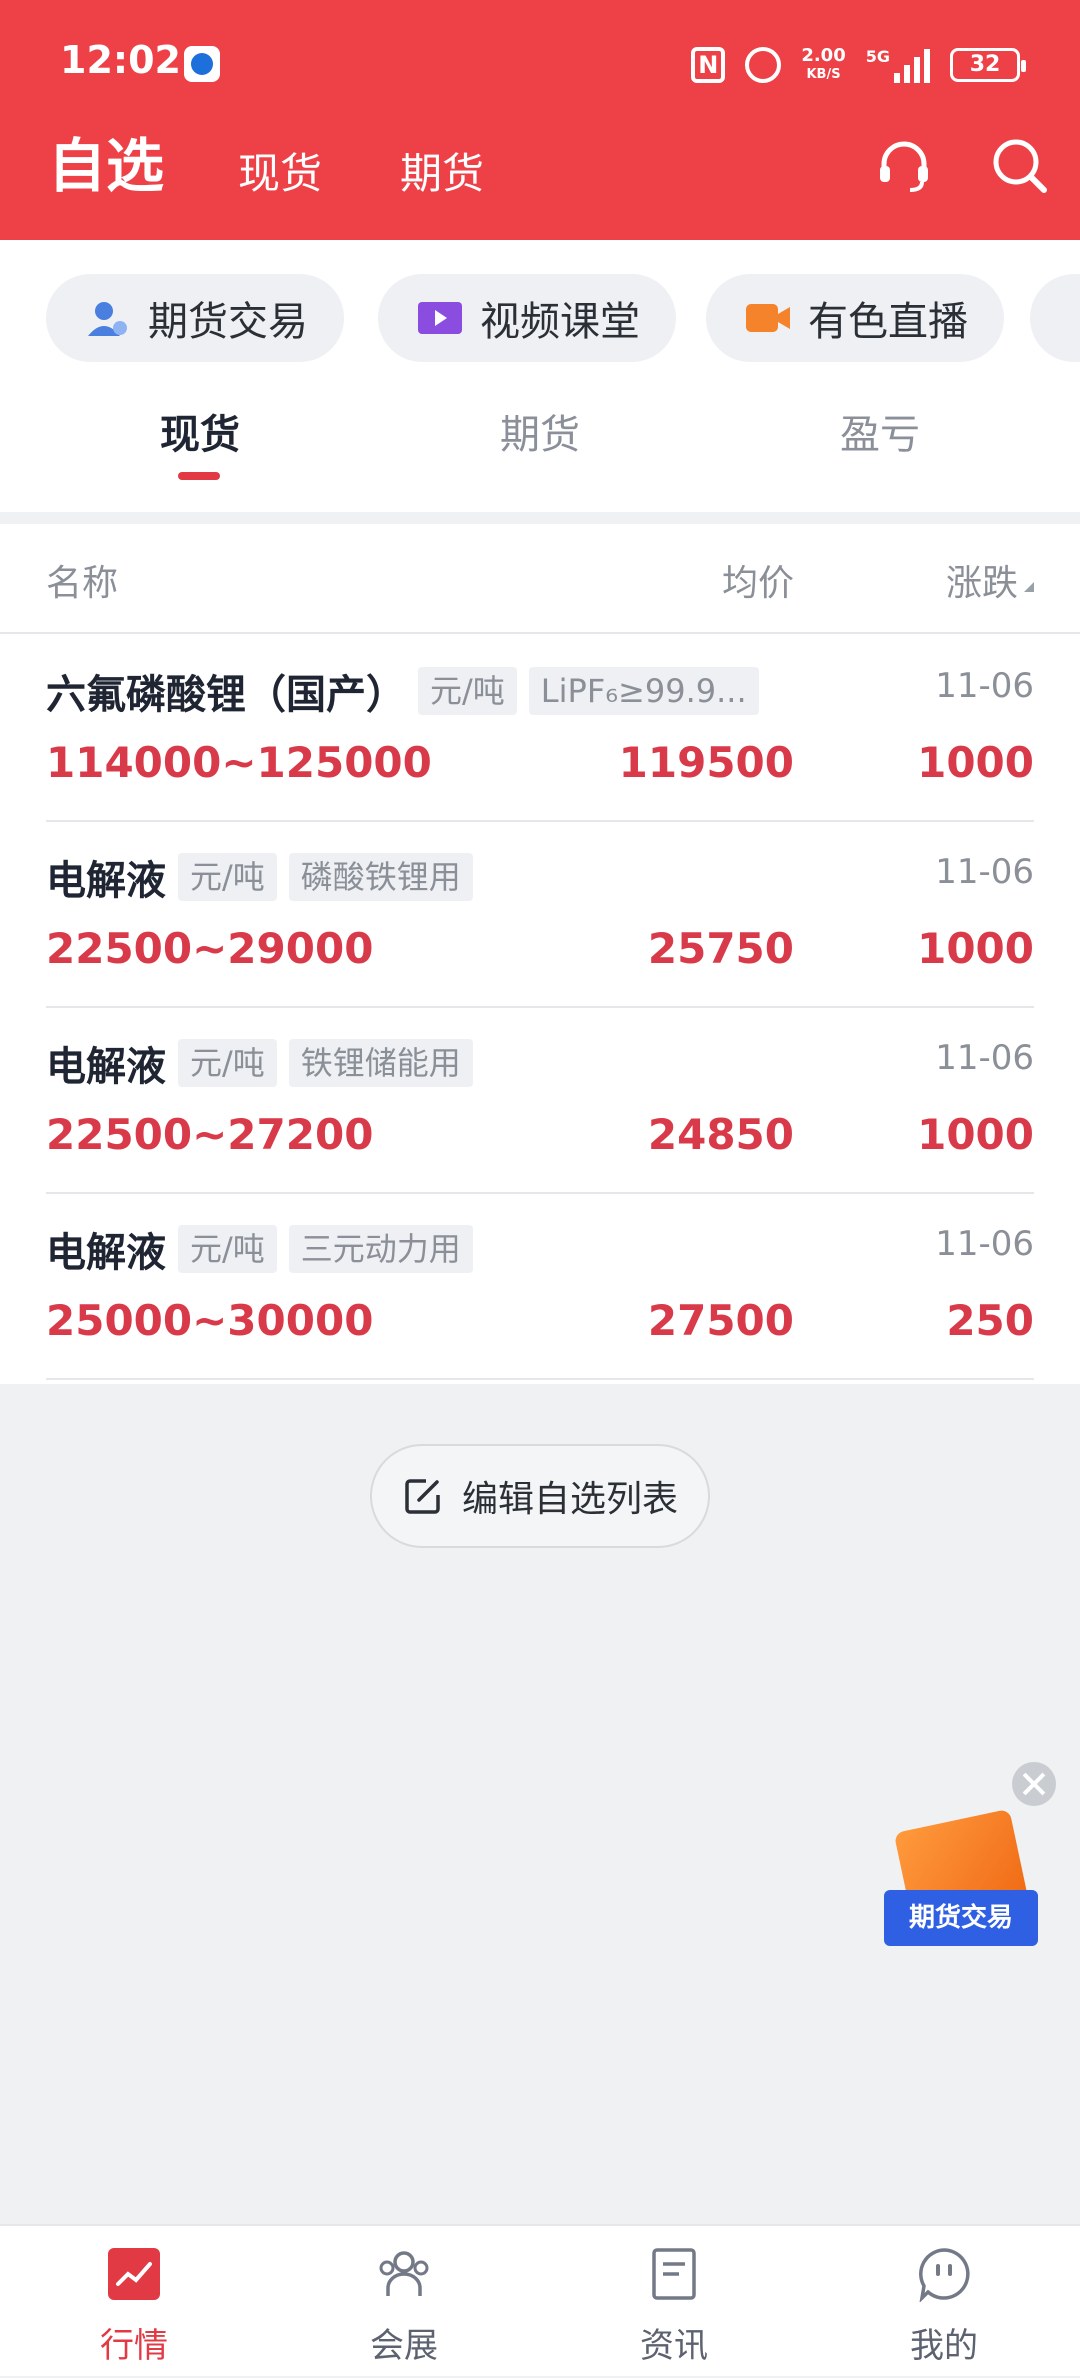 This screenshot has height=2378, width=1080. I want to click on subtab-bar: 现货 期货 盈亏, so click(540, 450).